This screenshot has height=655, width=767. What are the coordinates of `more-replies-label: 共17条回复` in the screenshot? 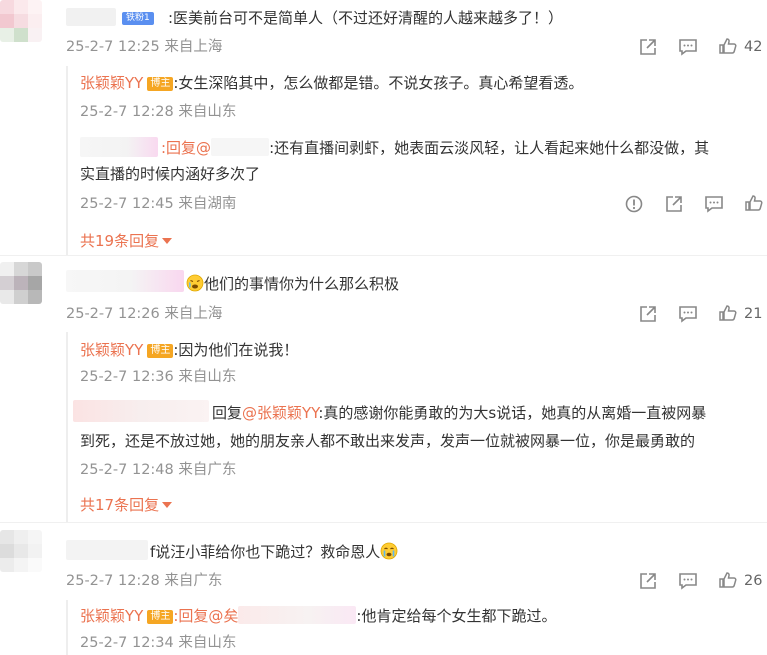 It's located at (120, 505).